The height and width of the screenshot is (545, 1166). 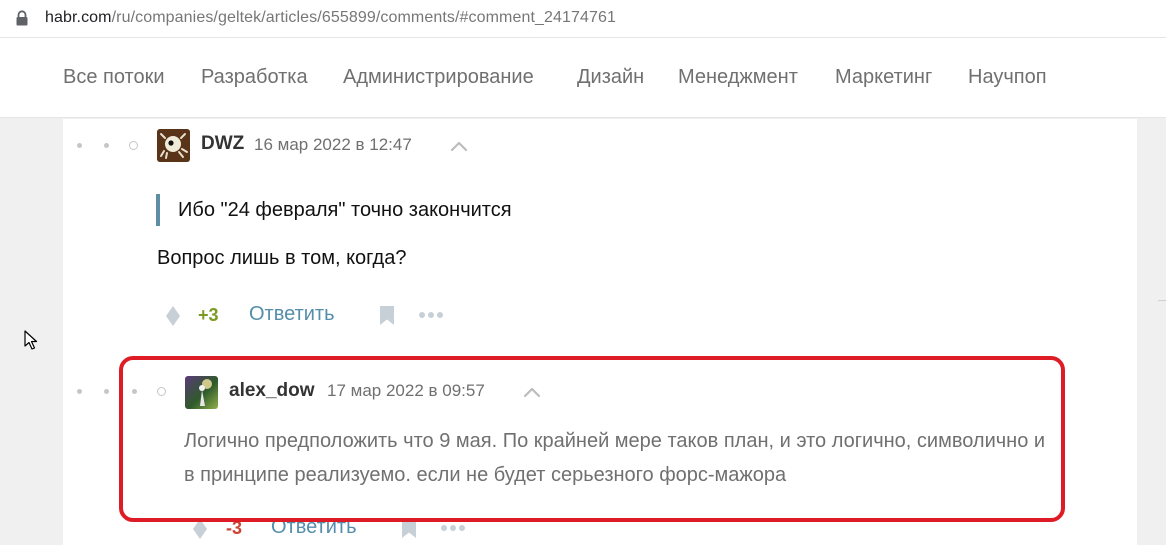 I want to click on comment-score: +3, so click(x=208, y=315).